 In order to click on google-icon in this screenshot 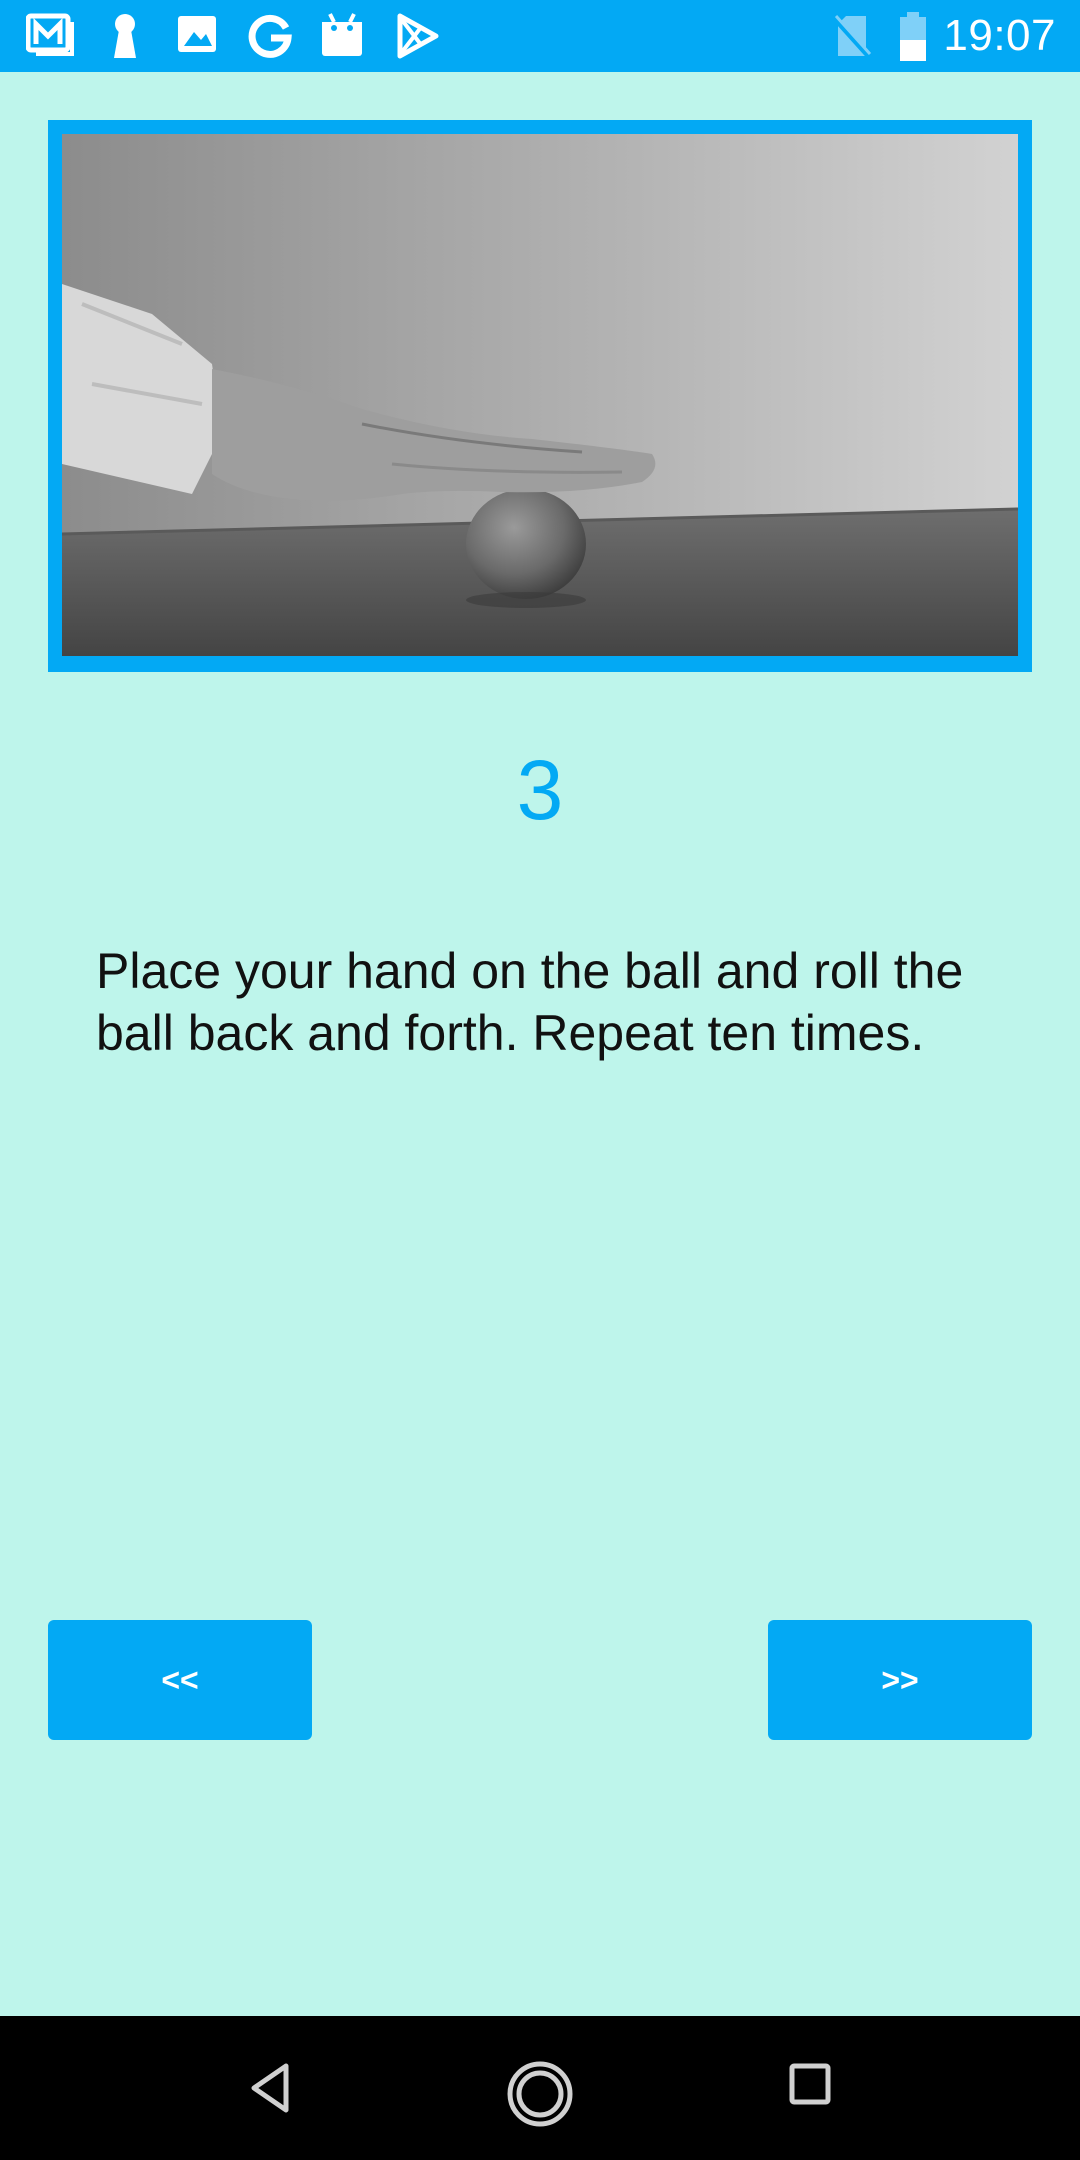, I will do `click(270, 36)`.